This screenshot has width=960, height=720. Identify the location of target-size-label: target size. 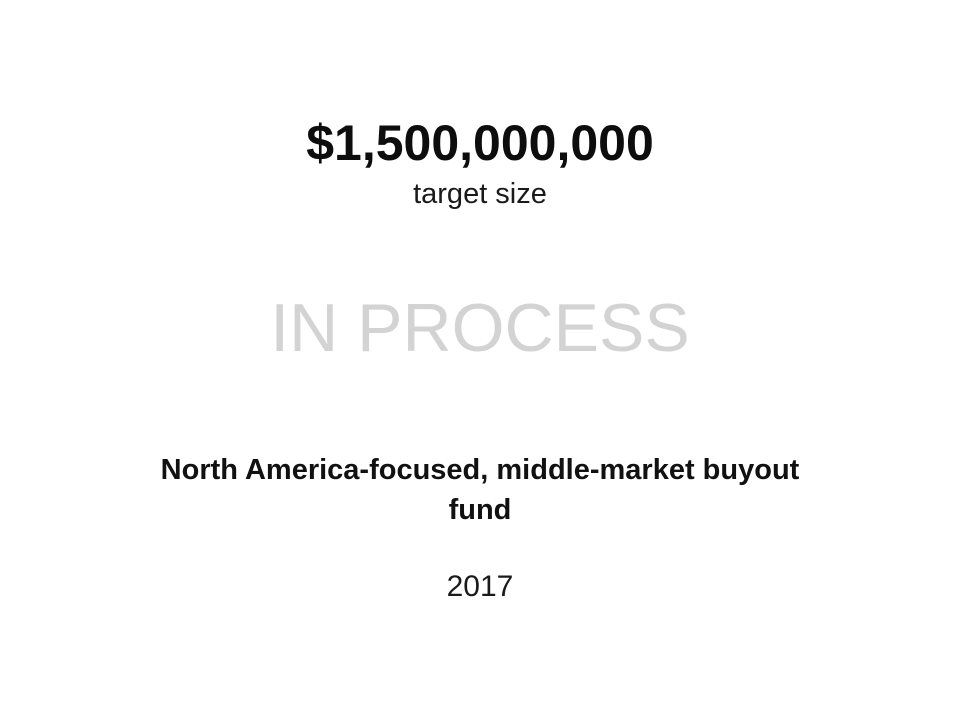
(480, 194).